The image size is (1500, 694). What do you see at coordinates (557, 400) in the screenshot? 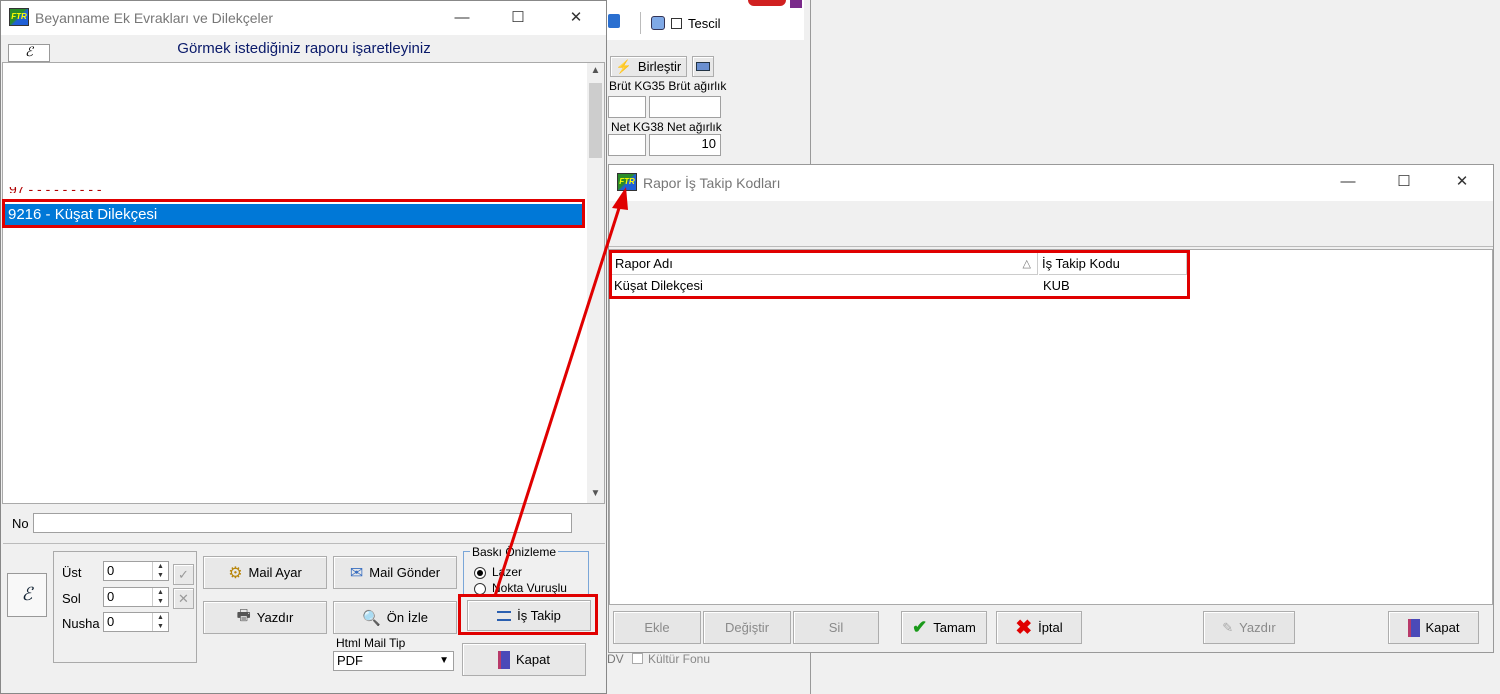
I see `arrow-line` at bounding box center [557, 400].